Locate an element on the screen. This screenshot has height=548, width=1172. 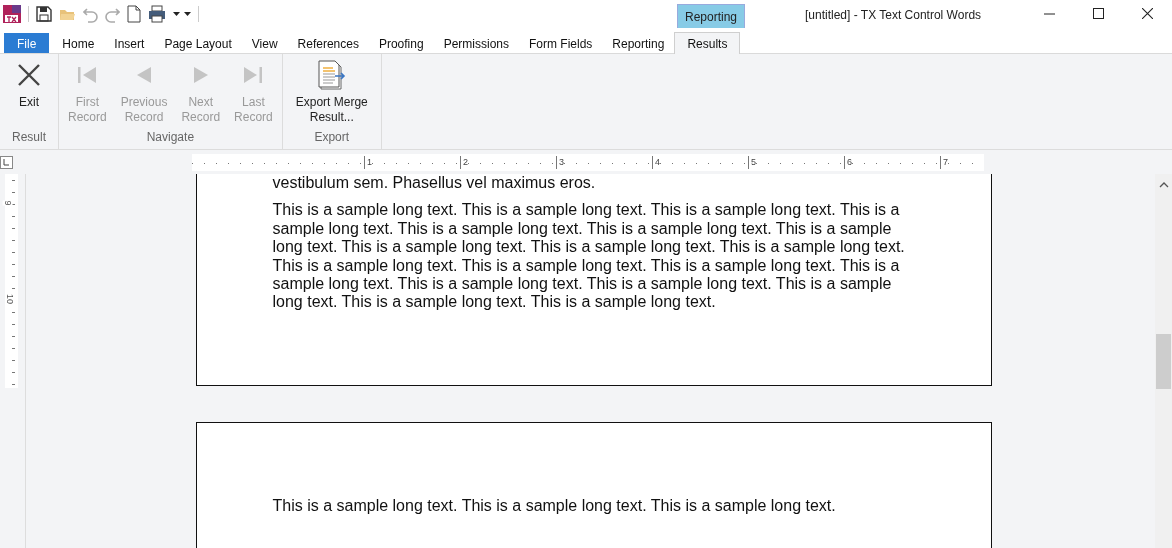
ribbon-button: Exit is located at coordinates (29, 94).